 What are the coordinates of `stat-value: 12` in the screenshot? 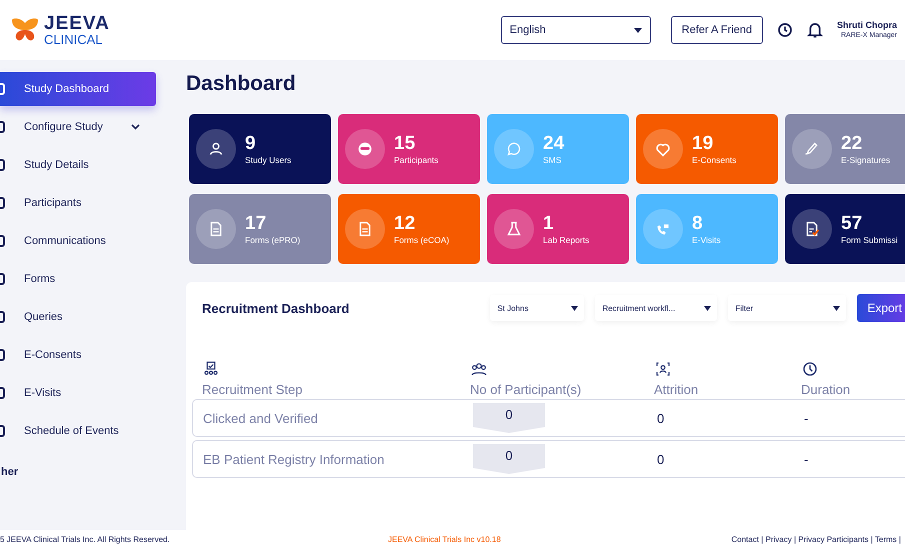 It's located at (405, 224).